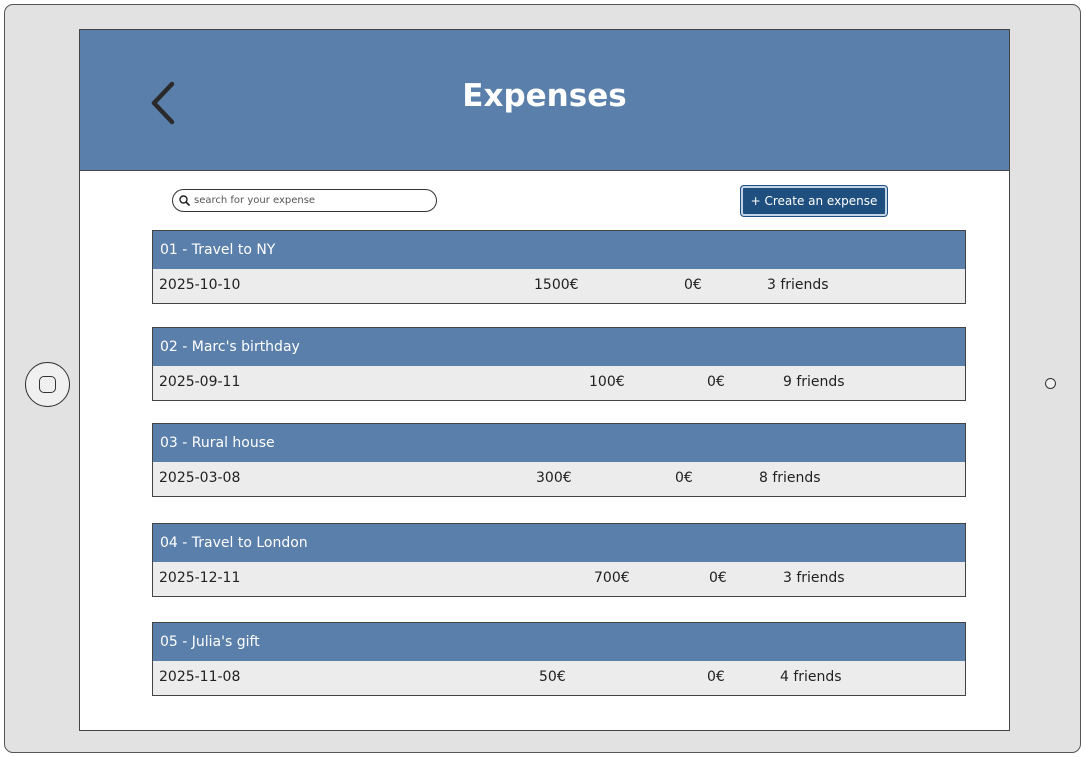 Image resolution: width=1085 pixels, height=757 pixels. I want to click on expense-date: 2025-11-08, so click(200, 677).